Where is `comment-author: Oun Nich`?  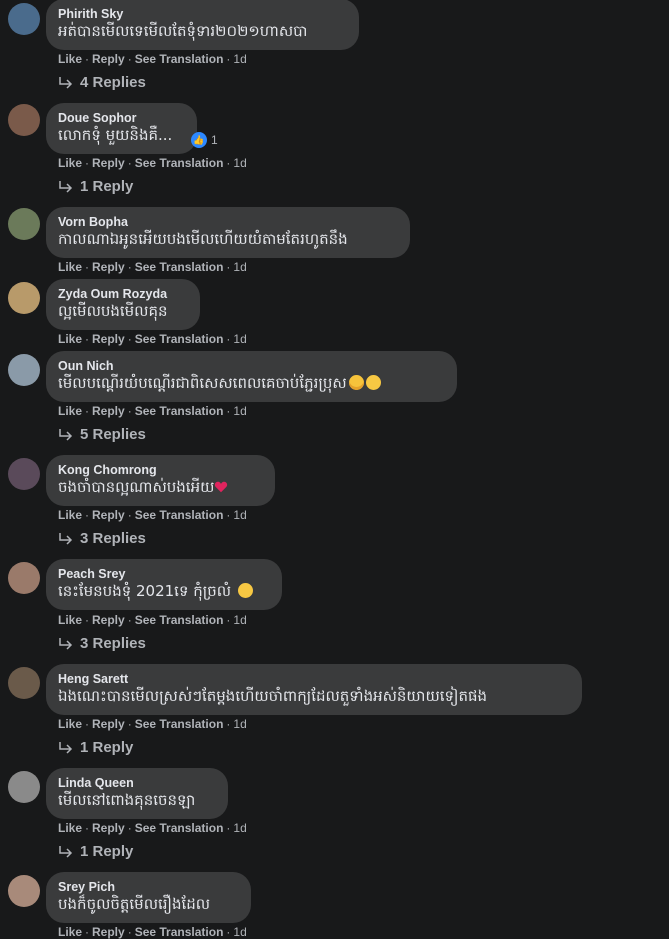
comment-author: Oun Nich is located at coordinates (251, 366).